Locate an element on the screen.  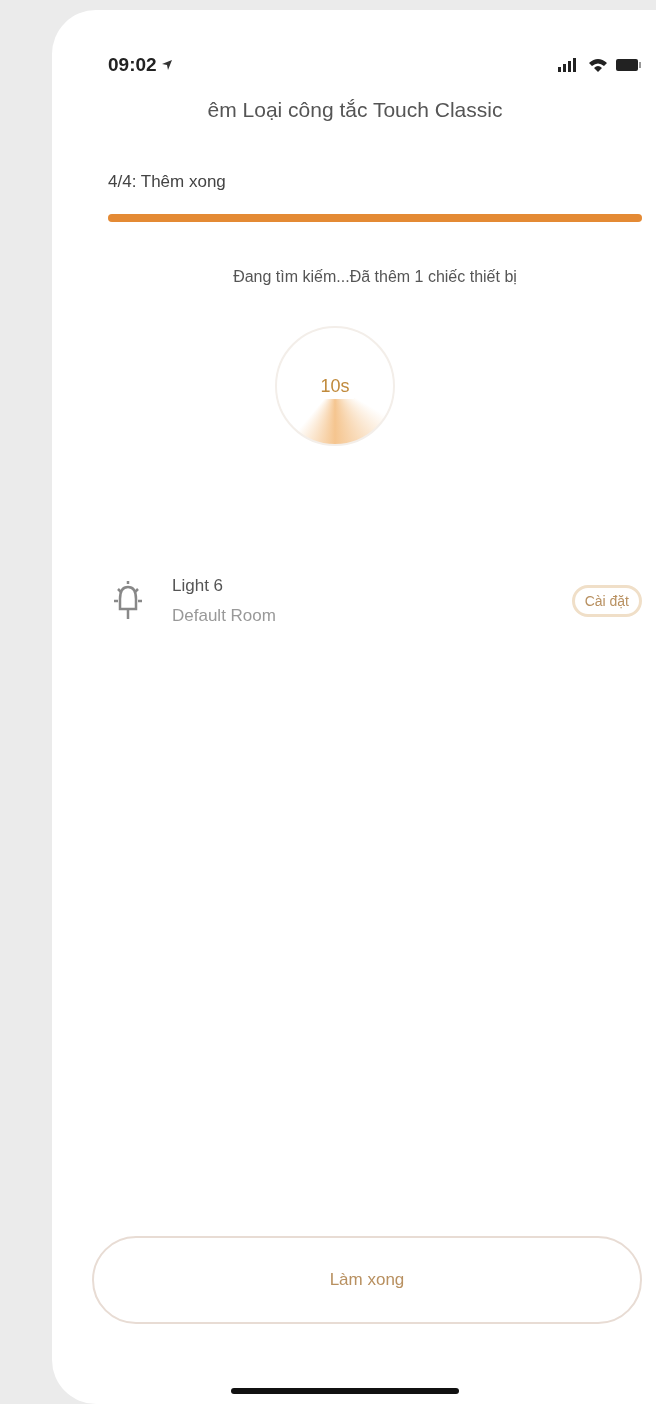
search-status: Đang tìm kiếm...Đã thêm 1 chiếc thiết bị is located at coordinates (375, 277).